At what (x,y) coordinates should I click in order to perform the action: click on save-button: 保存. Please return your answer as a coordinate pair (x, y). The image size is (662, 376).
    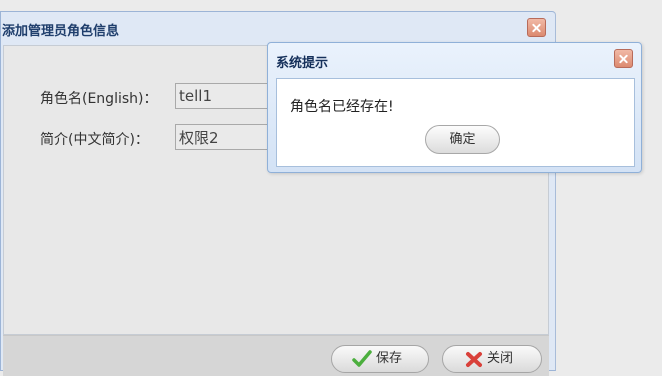
    Looking at the image, I should click on (380, 359).